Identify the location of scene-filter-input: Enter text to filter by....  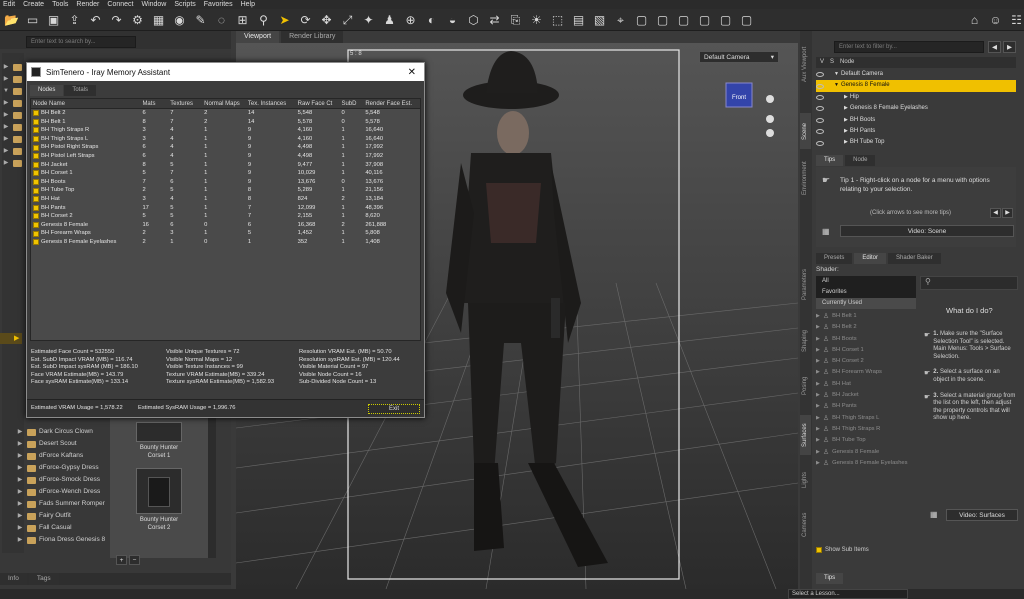
(909, 47).